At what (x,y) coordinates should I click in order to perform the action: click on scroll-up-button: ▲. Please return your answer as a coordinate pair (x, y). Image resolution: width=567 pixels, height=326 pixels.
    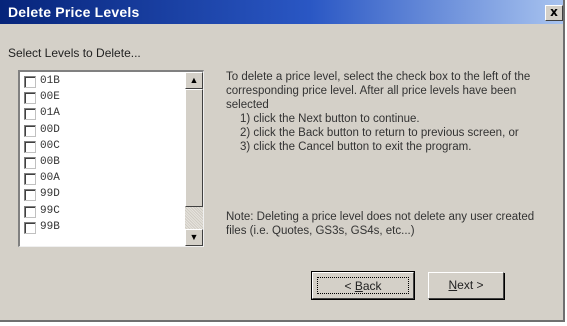
    Looking at the image, I should click on (194, 80).